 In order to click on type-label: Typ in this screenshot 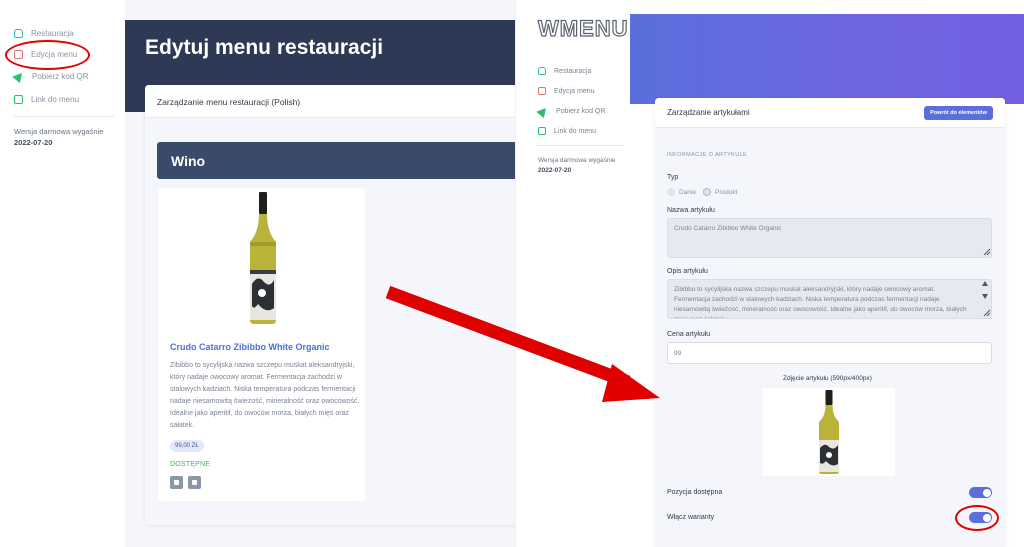, I will do `click(673, 177)`.